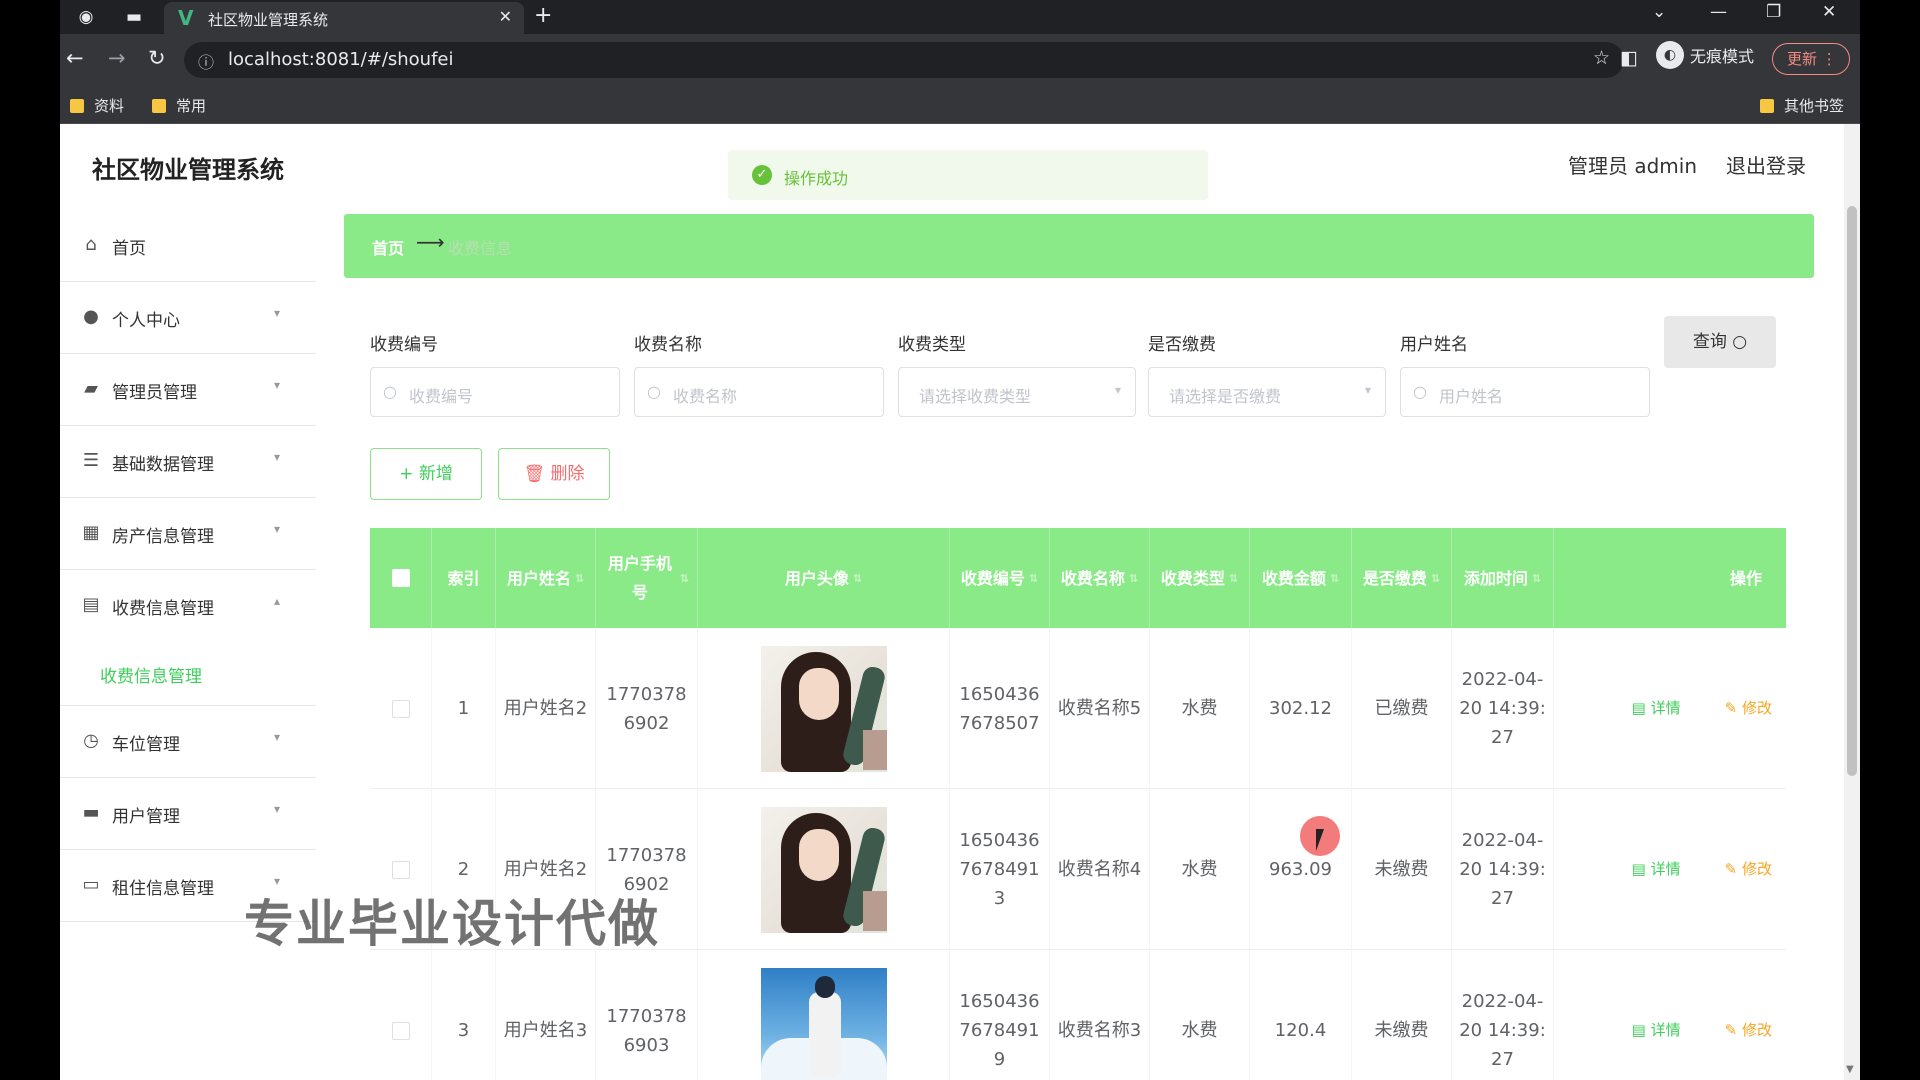  What do you see at coordinates (1811, 59) in the screenshot?
I see `update-button: 更新 ⋮` at bounding box center [1811, 59].